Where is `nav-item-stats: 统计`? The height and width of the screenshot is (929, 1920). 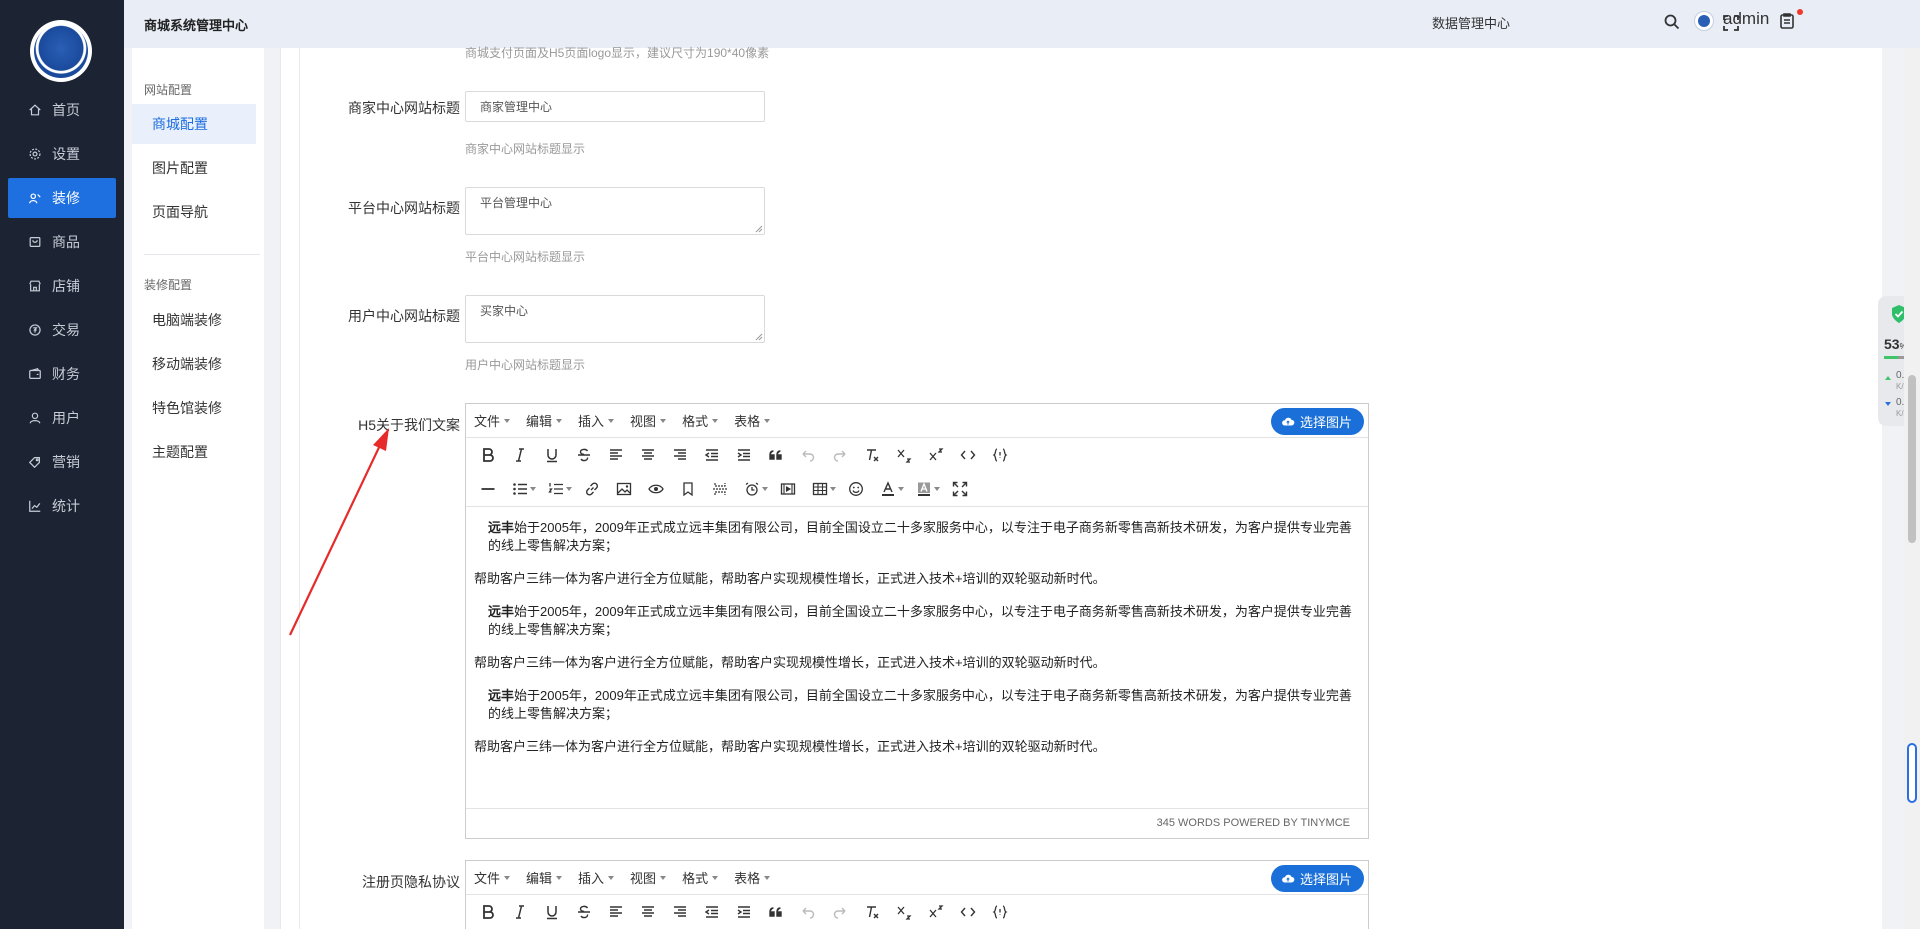
nav-item-stats: 统计 is located at coordinates (62, 506).